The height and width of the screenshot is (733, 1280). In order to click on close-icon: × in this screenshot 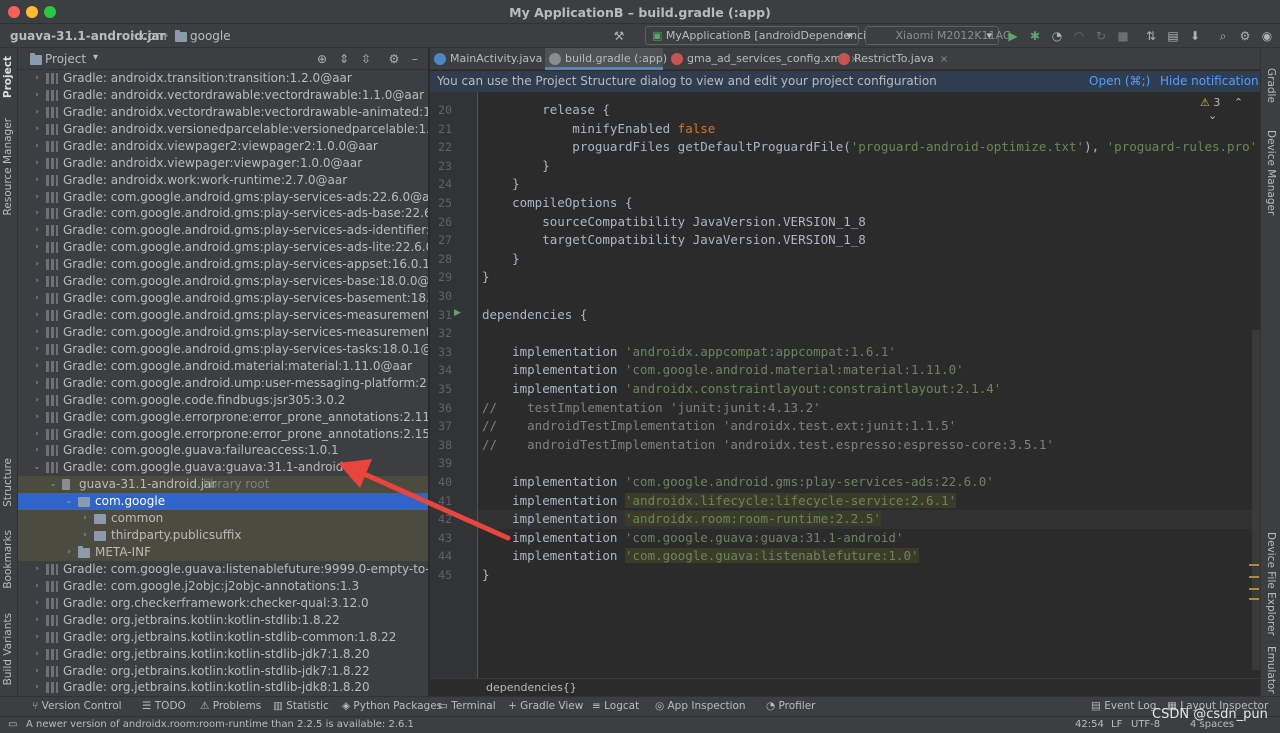, I will do `click(944, 59)`.